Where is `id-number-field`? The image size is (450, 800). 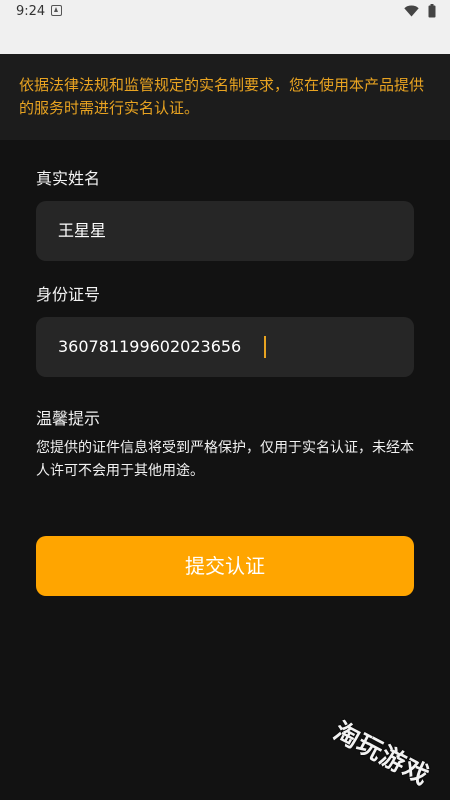 id-number-field is located at coordinates (225, 347).